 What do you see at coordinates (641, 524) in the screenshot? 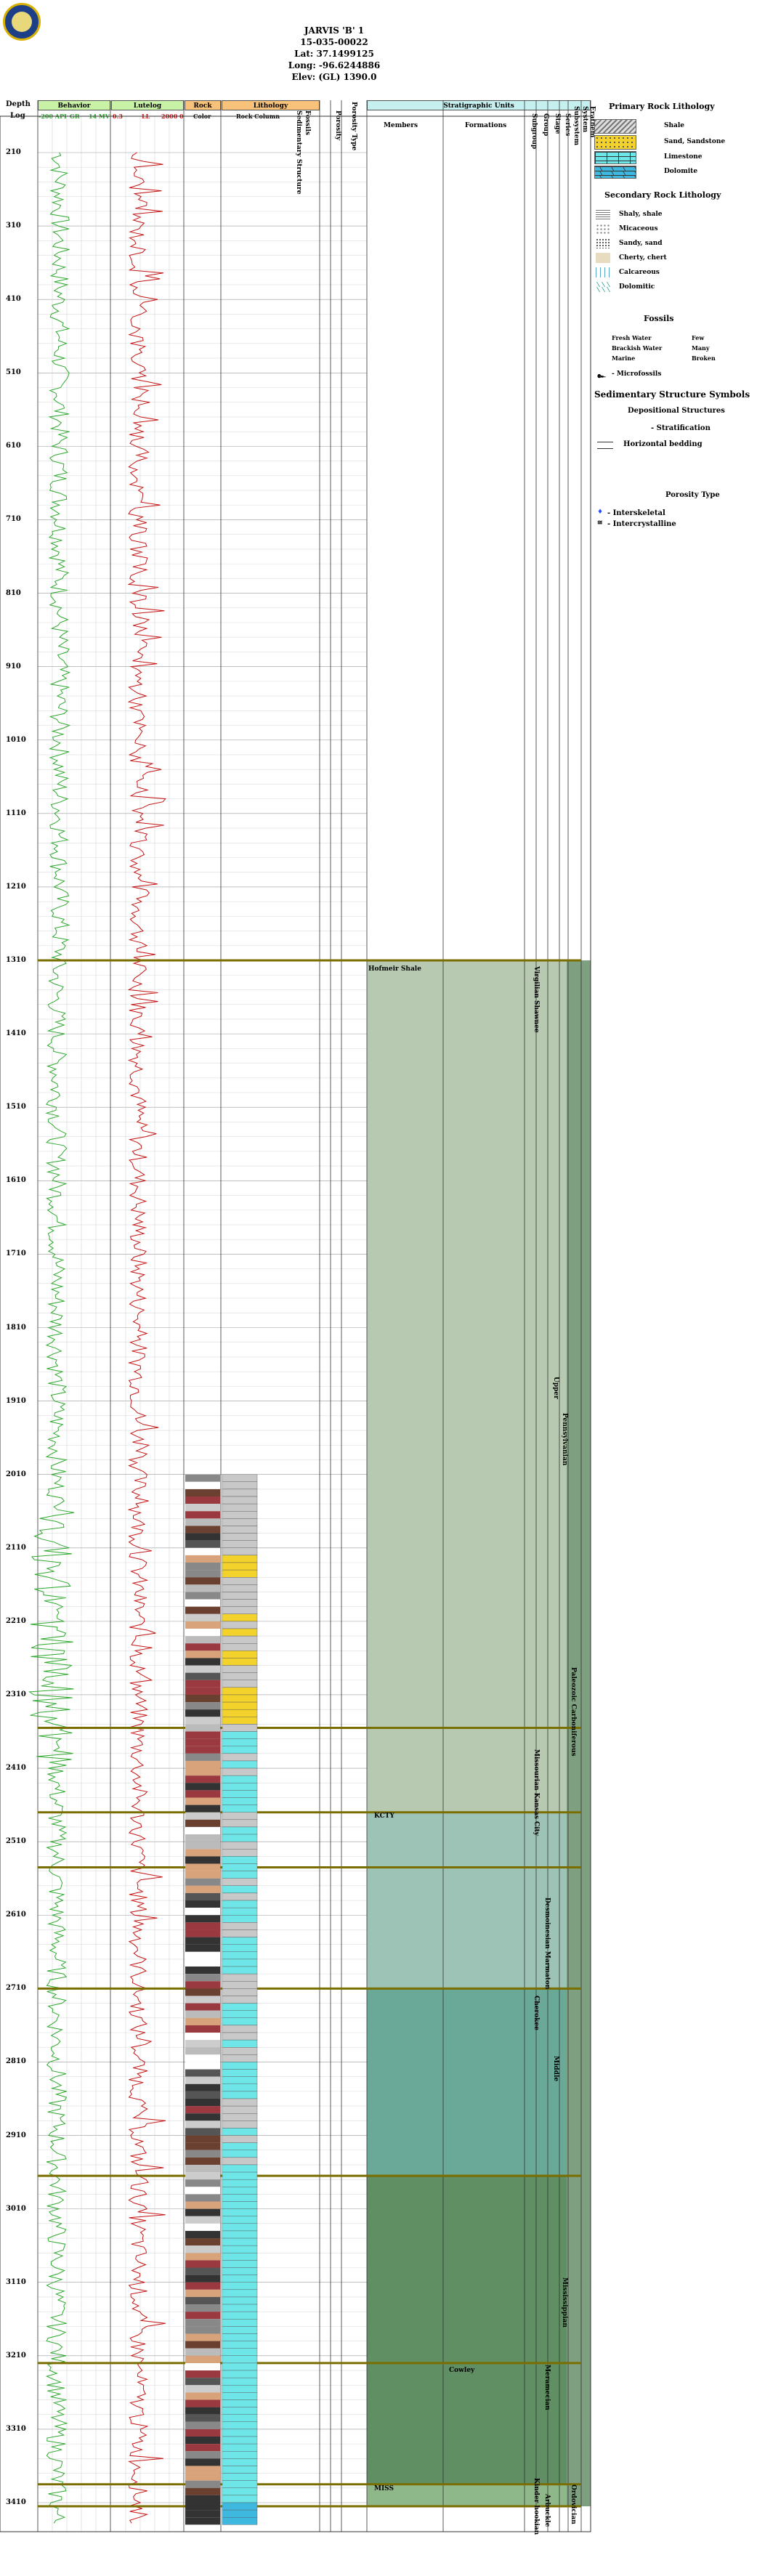
I see `intercrystalline-label: - Intercrystalline` at bounding box center [641, 524].